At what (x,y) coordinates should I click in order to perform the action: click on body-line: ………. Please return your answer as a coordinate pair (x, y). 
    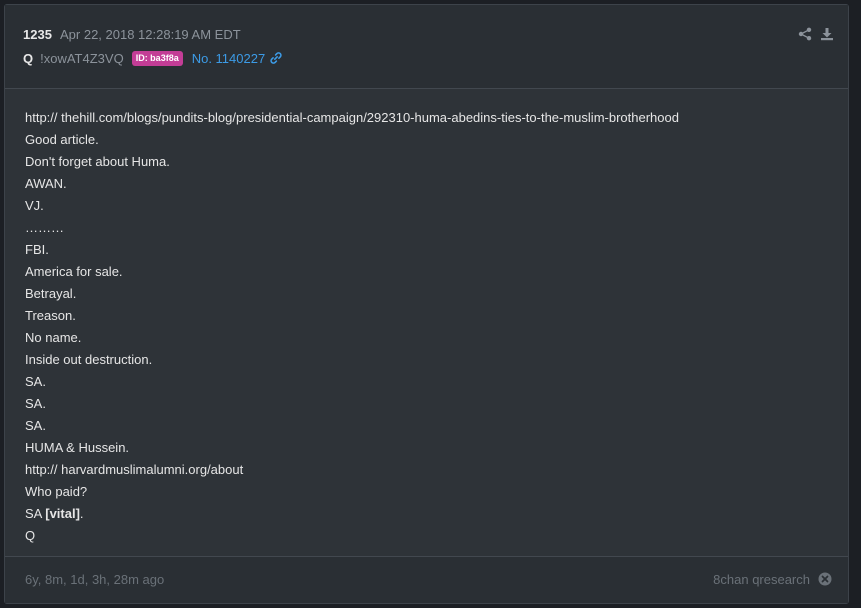
    Looking at the image, I should click on (44, 227).